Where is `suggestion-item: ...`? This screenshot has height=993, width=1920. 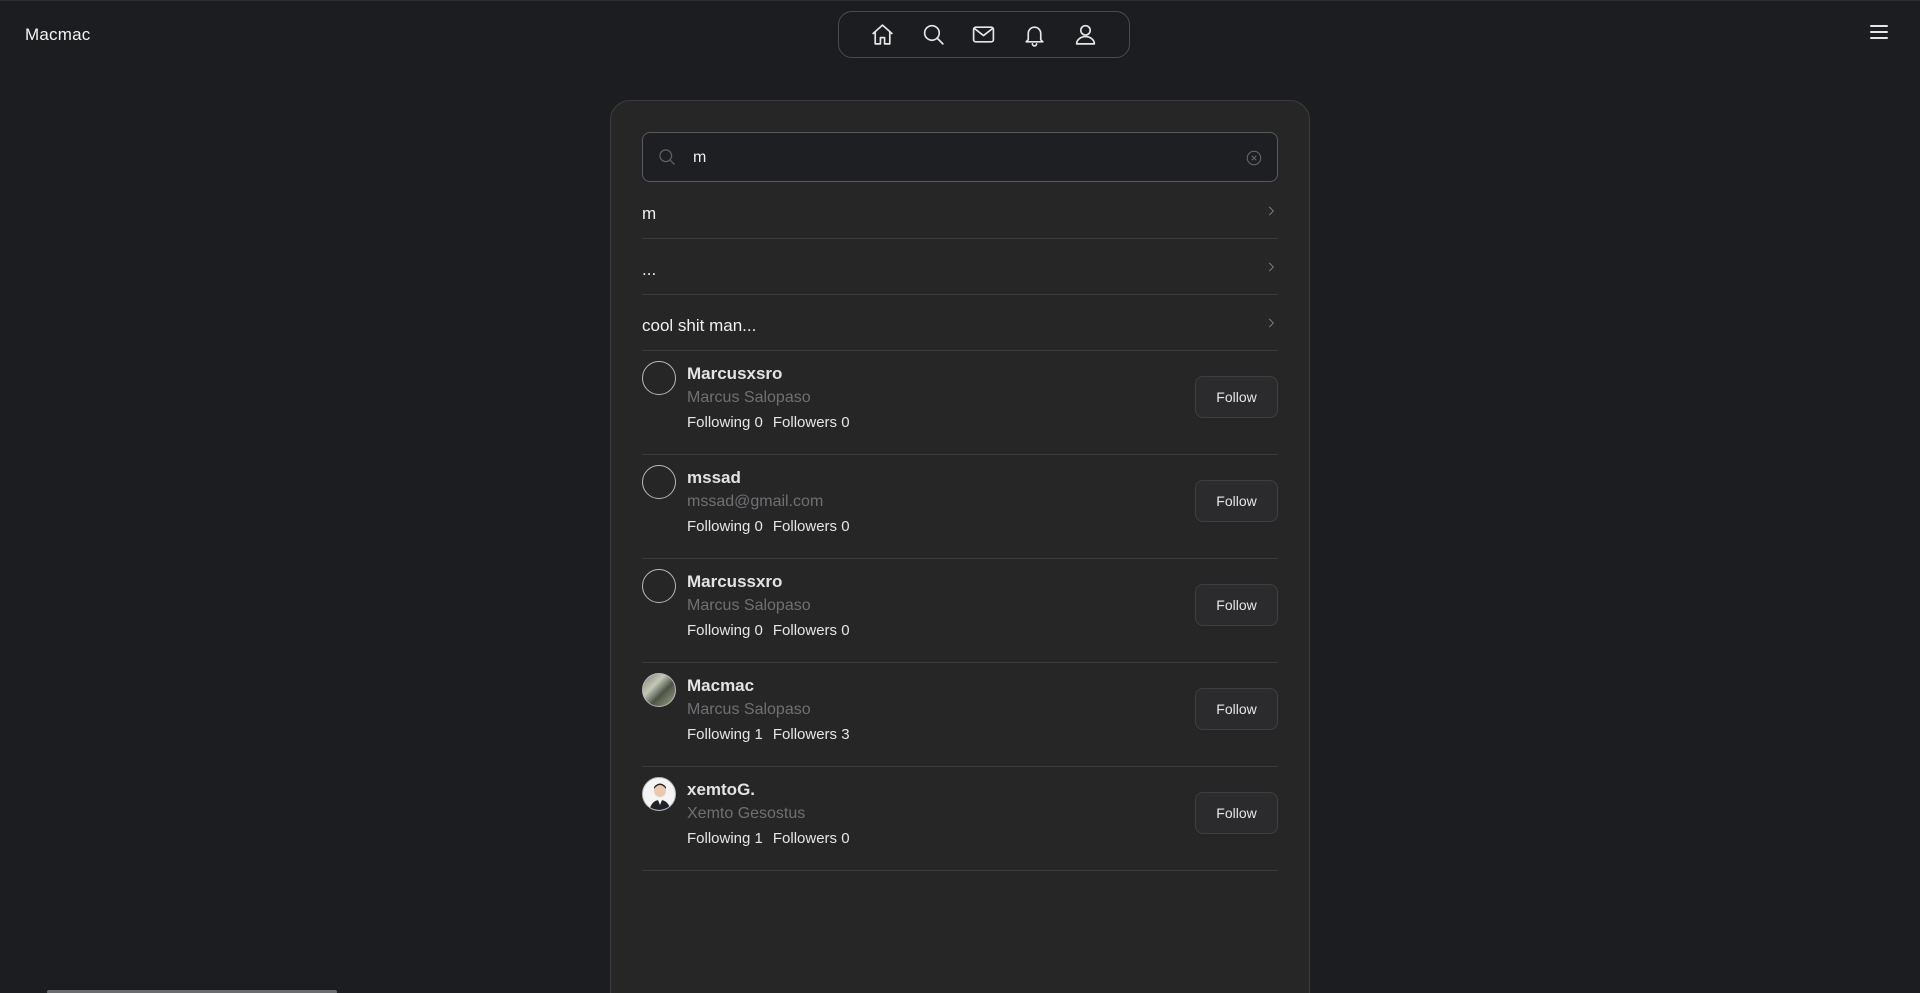 suggestion-item: ... is located at coordinates (960, 267).